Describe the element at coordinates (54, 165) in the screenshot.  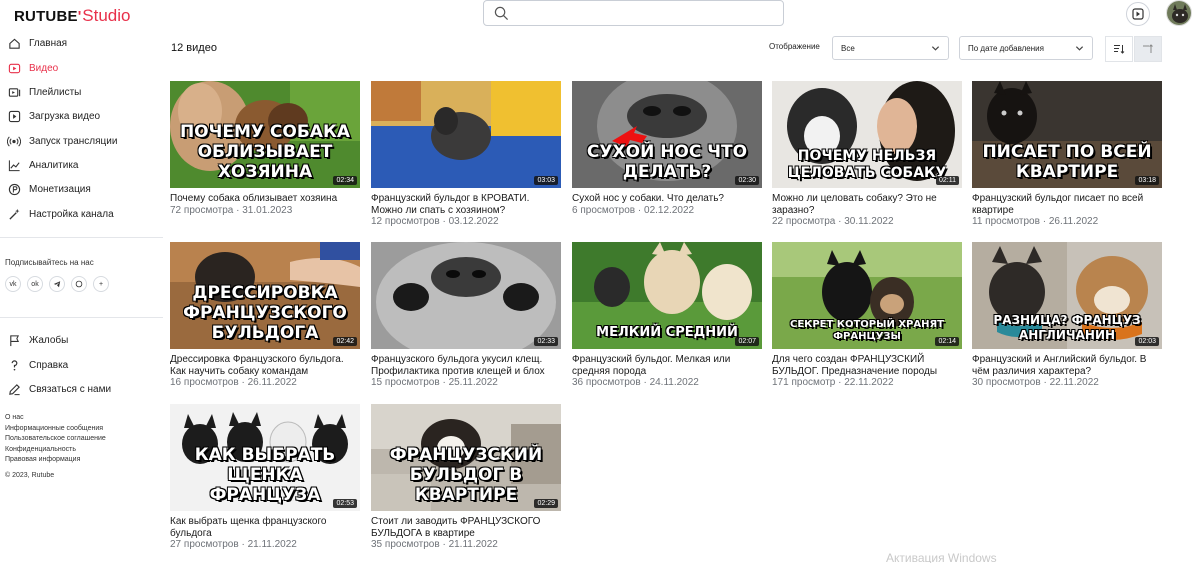
I see `sidebar-item-label: Аналитика` at that location.